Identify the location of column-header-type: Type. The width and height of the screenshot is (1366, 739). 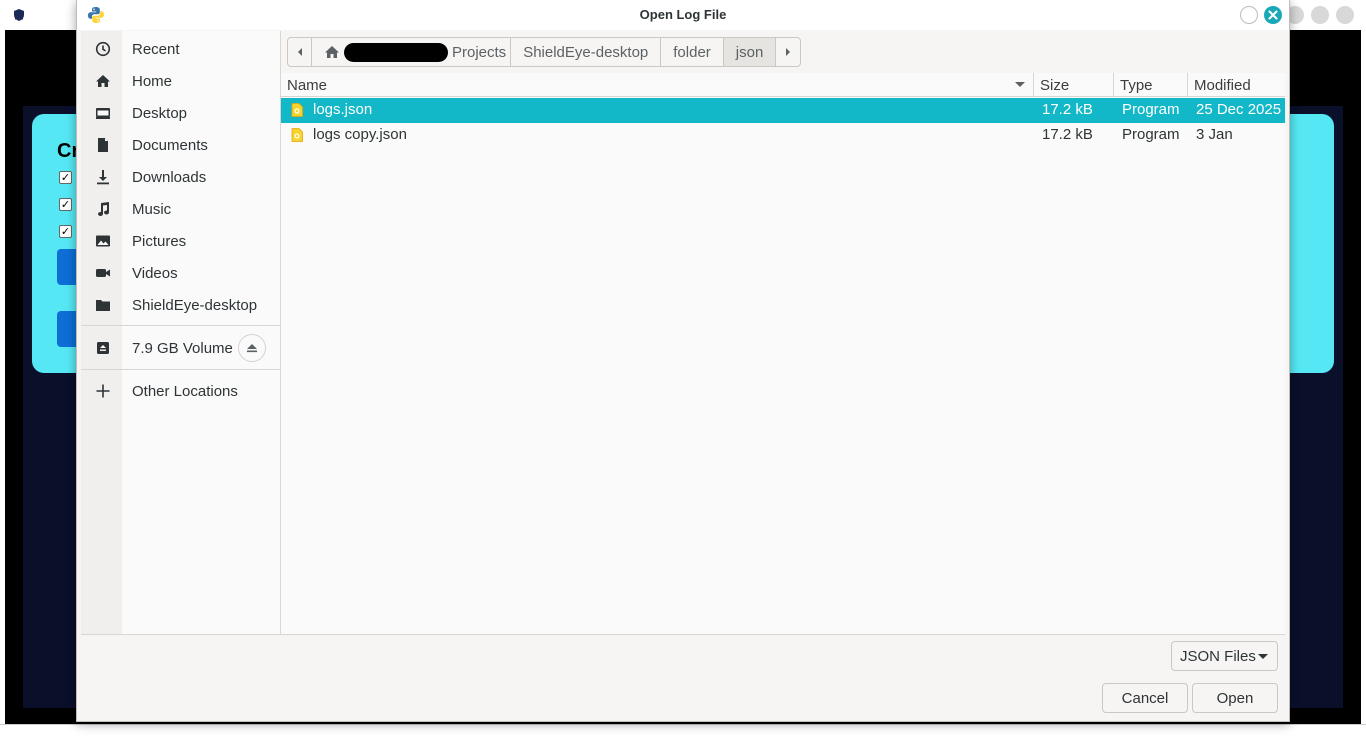
(1150, 85).